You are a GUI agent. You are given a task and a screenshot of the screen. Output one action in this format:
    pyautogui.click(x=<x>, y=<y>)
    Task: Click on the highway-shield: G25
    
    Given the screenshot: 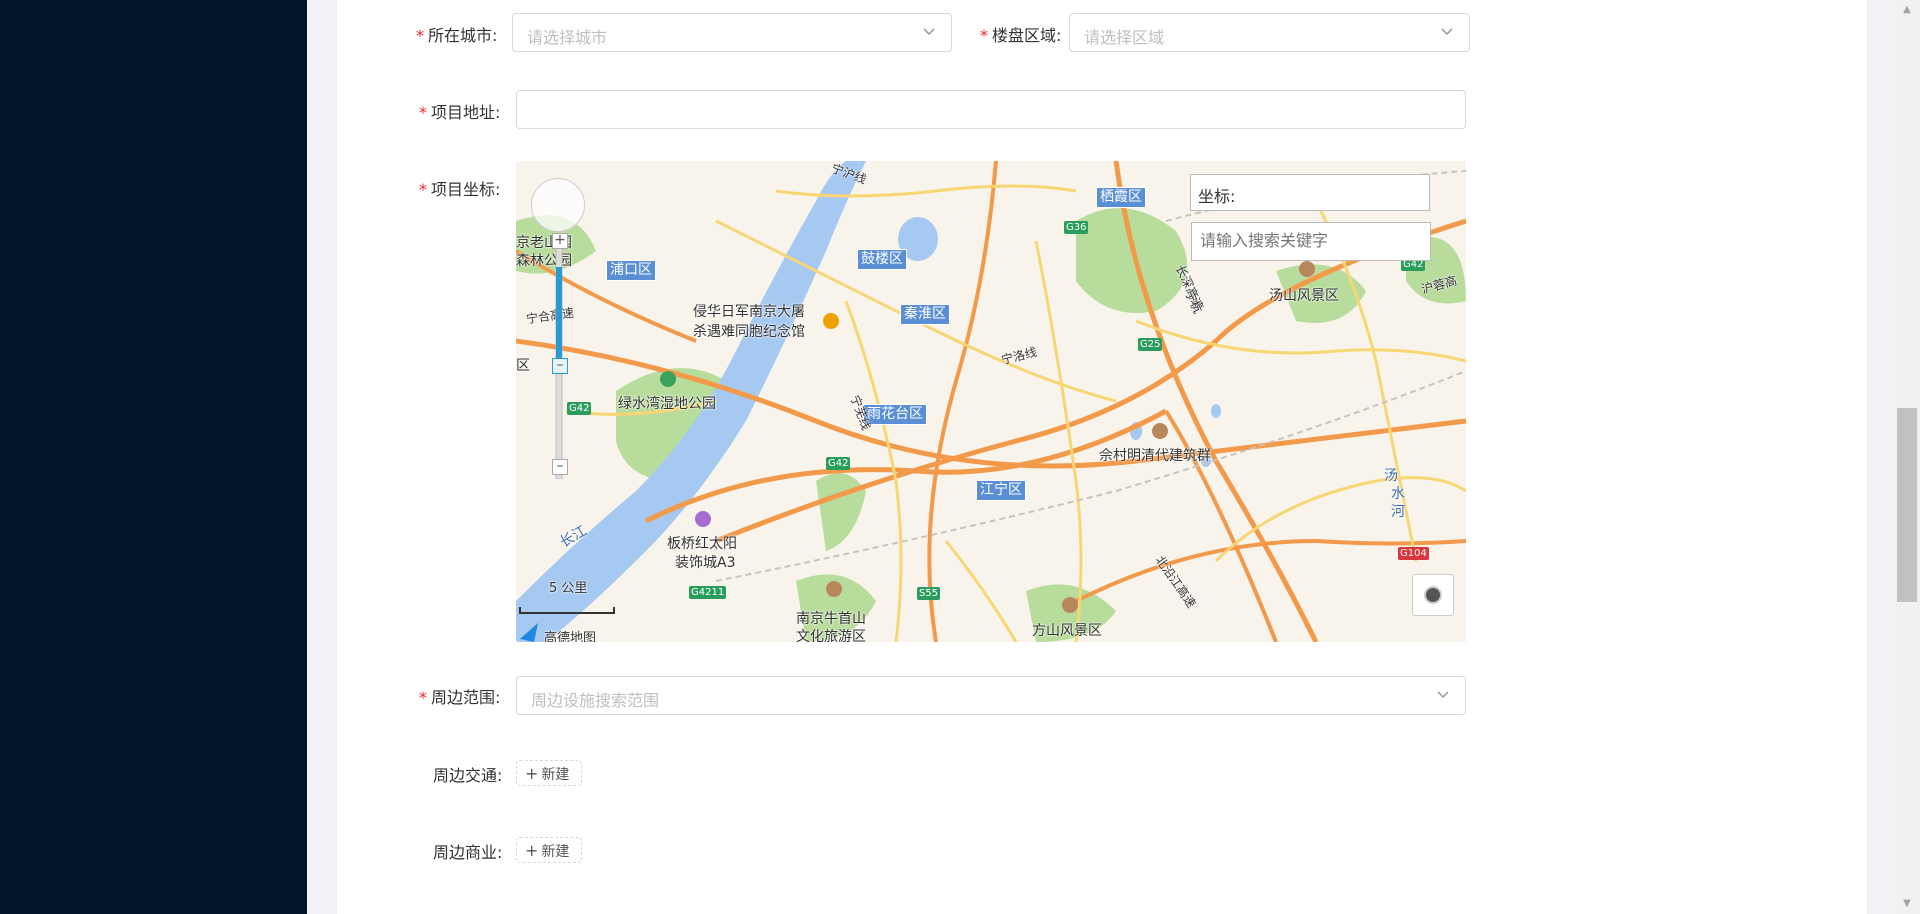 What is the action you would take?
    pyautogui.click(x=1150, y=344)
    